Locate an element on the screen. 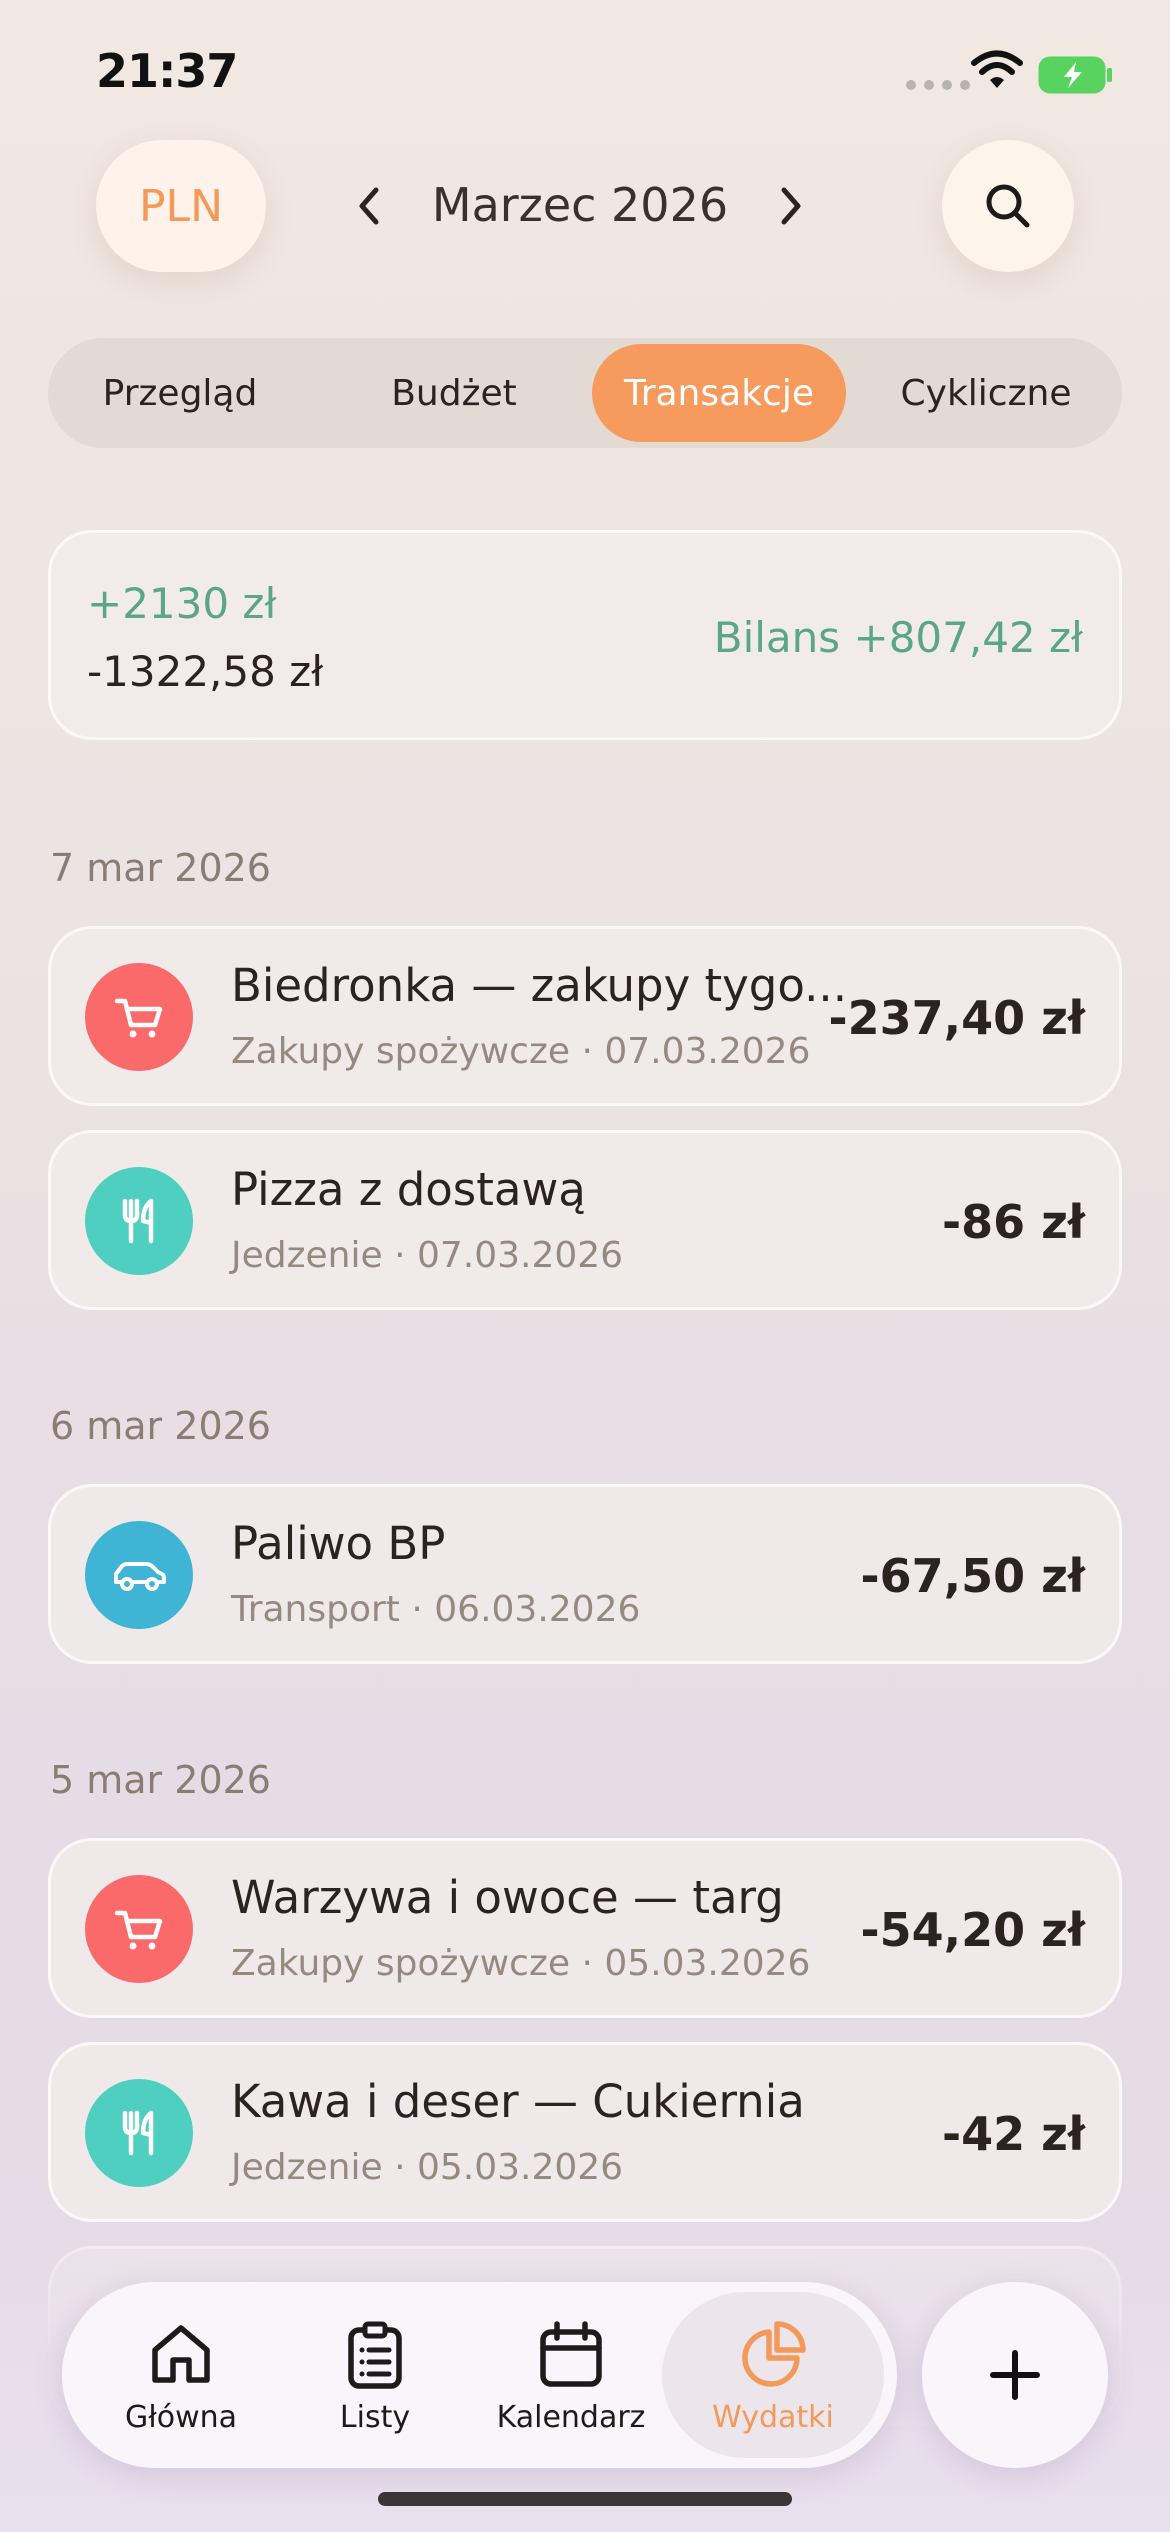 This screenshot has width=1170, height=2532. transaction-amount: -237,40 zł is located at coordinates (956, 1018).